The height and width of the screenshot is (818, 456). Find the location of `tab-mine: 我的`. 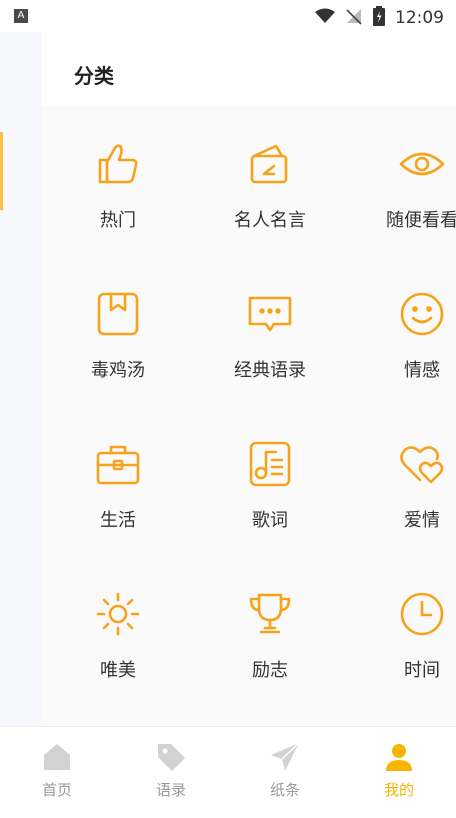

tab-mine: 我的 is located at coordinates (399, 772).